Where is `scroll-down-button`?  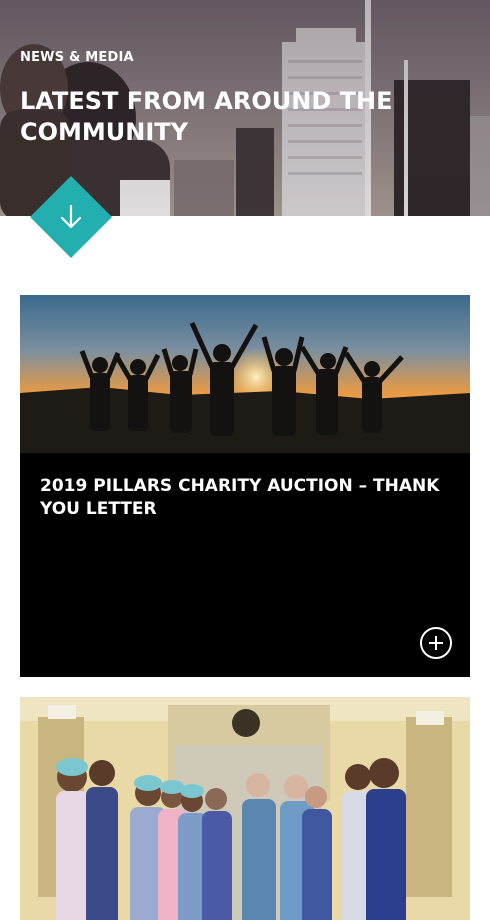
scroll-down-button is located at coordinates (71, 217).